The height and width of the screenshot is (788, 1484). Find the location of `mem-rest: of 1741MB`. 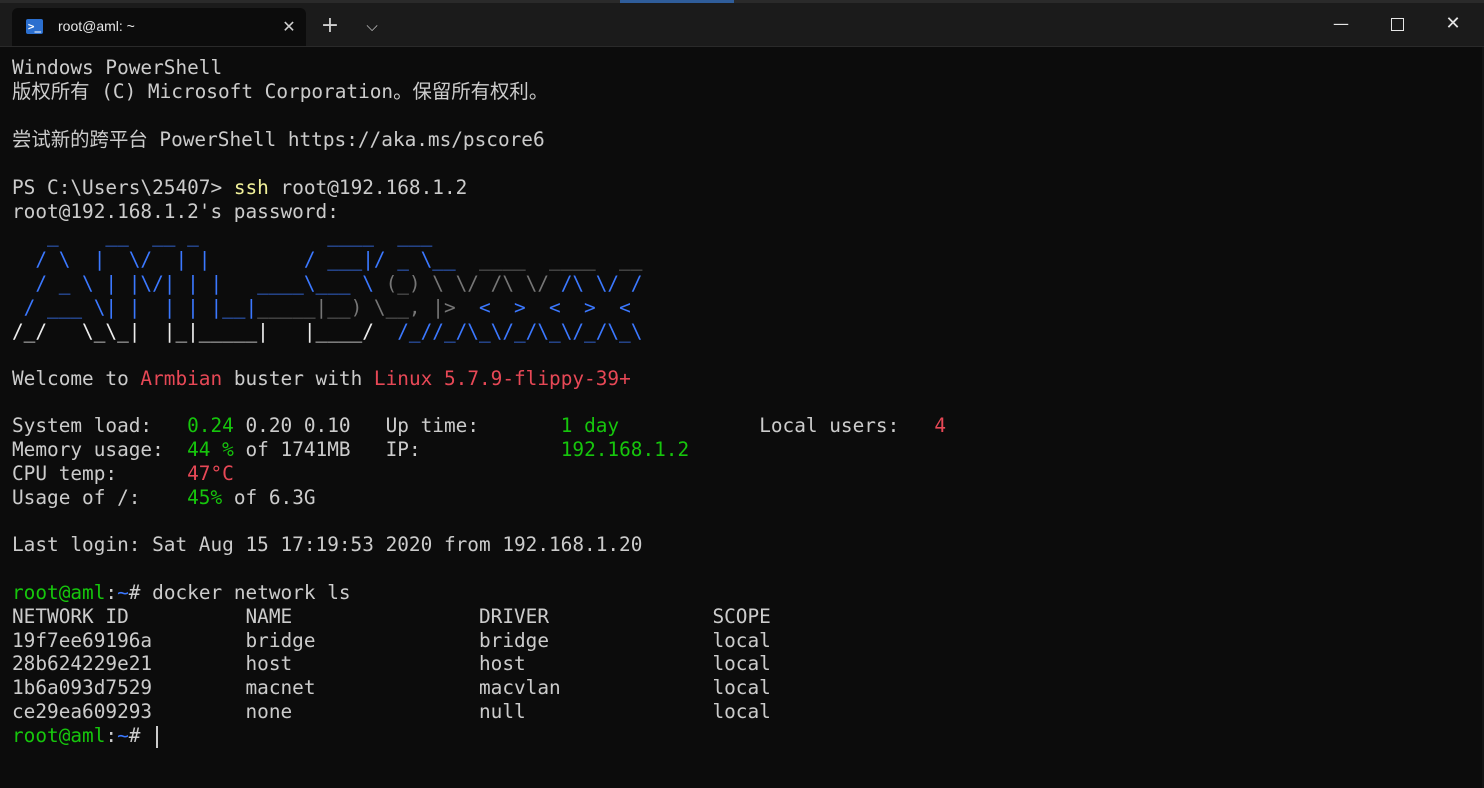

mem-rest: of 1741MB is located at coordinates (309, 449).